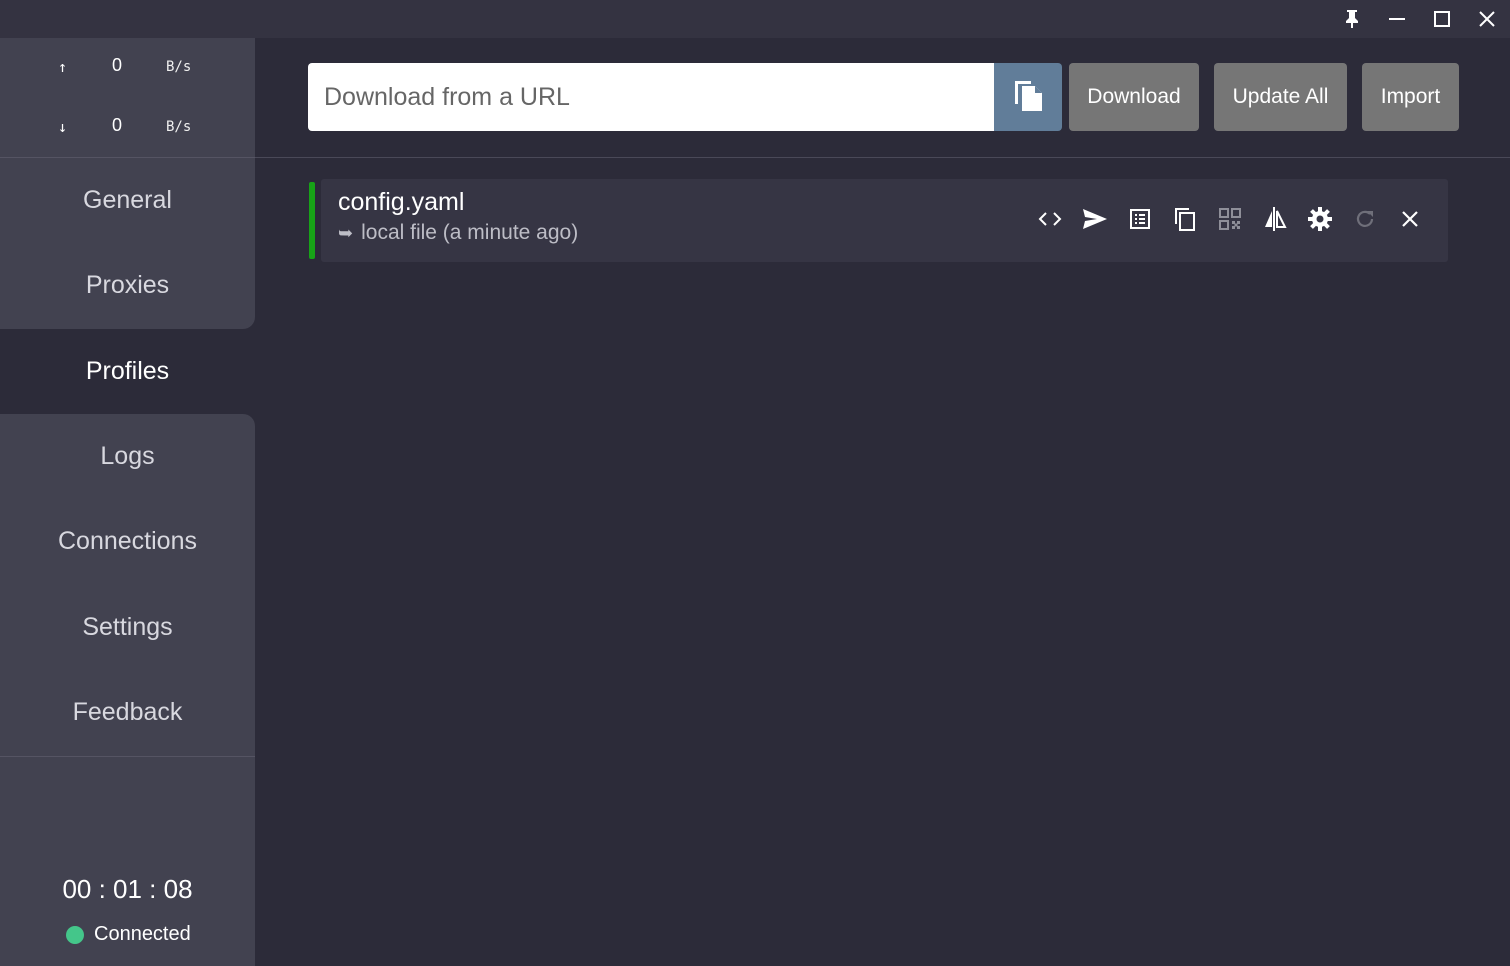  What do you see at coordinates (127, 127) in the screenshot?
I see `download-speed: ↓ 0 B/s` at bounding box center [127, 127].